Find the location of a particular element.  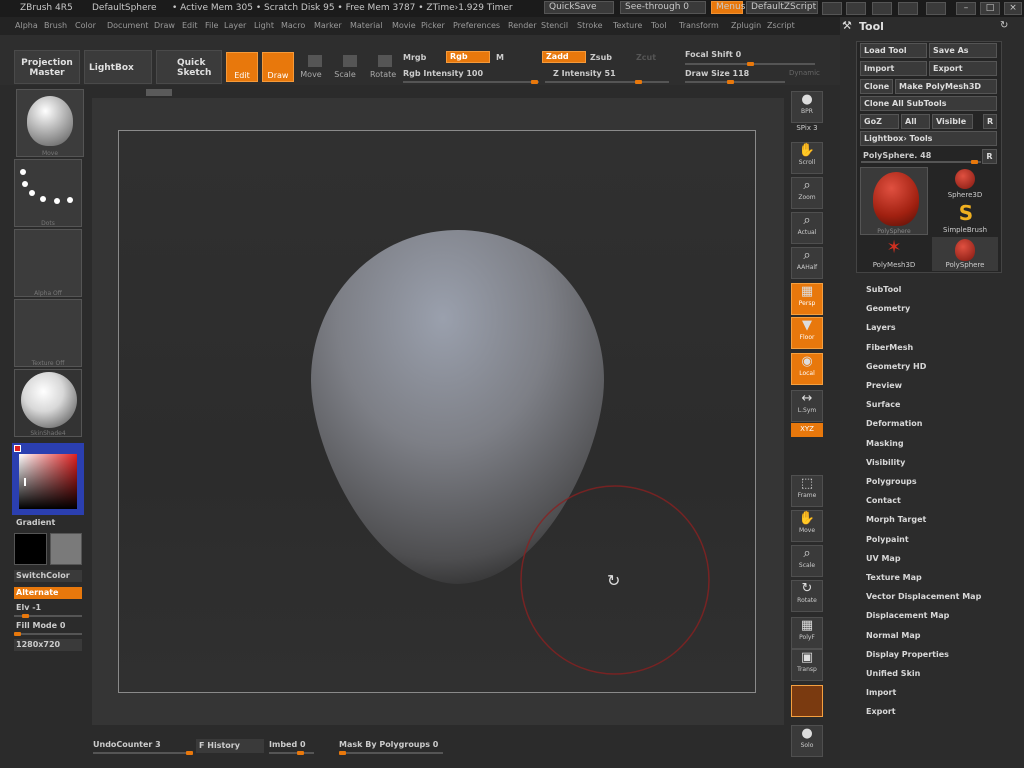

lightbox-button: LightBox is located at coordinates (118, 67).